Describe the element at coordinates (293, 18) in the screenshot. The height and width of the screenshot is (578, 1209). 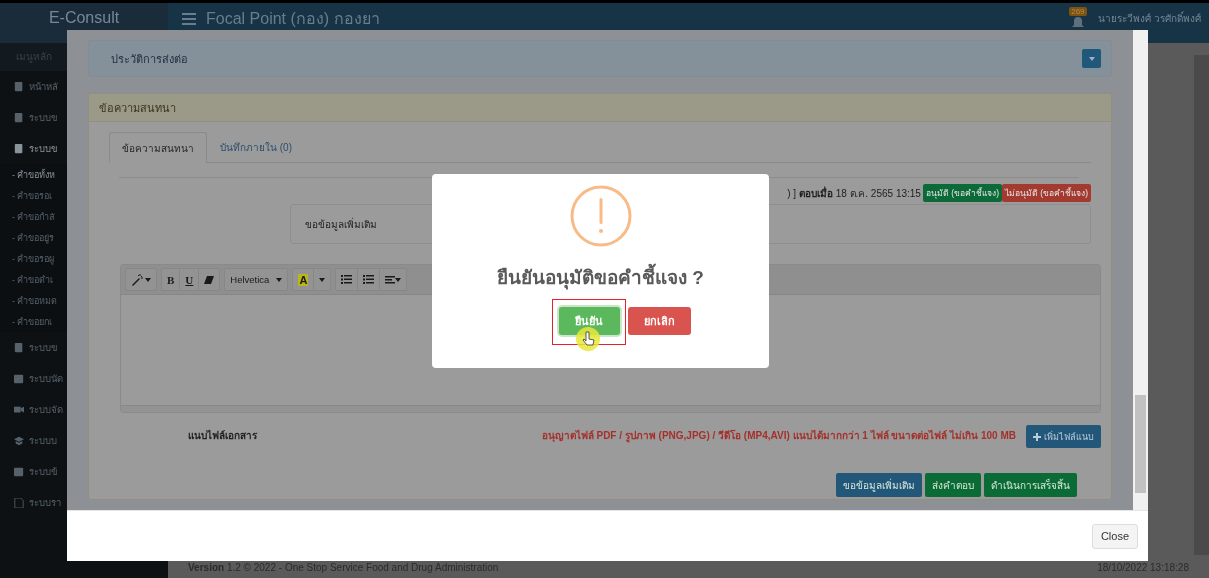
I see `page-title: Focal Point (กอง) กองยา` at that location.